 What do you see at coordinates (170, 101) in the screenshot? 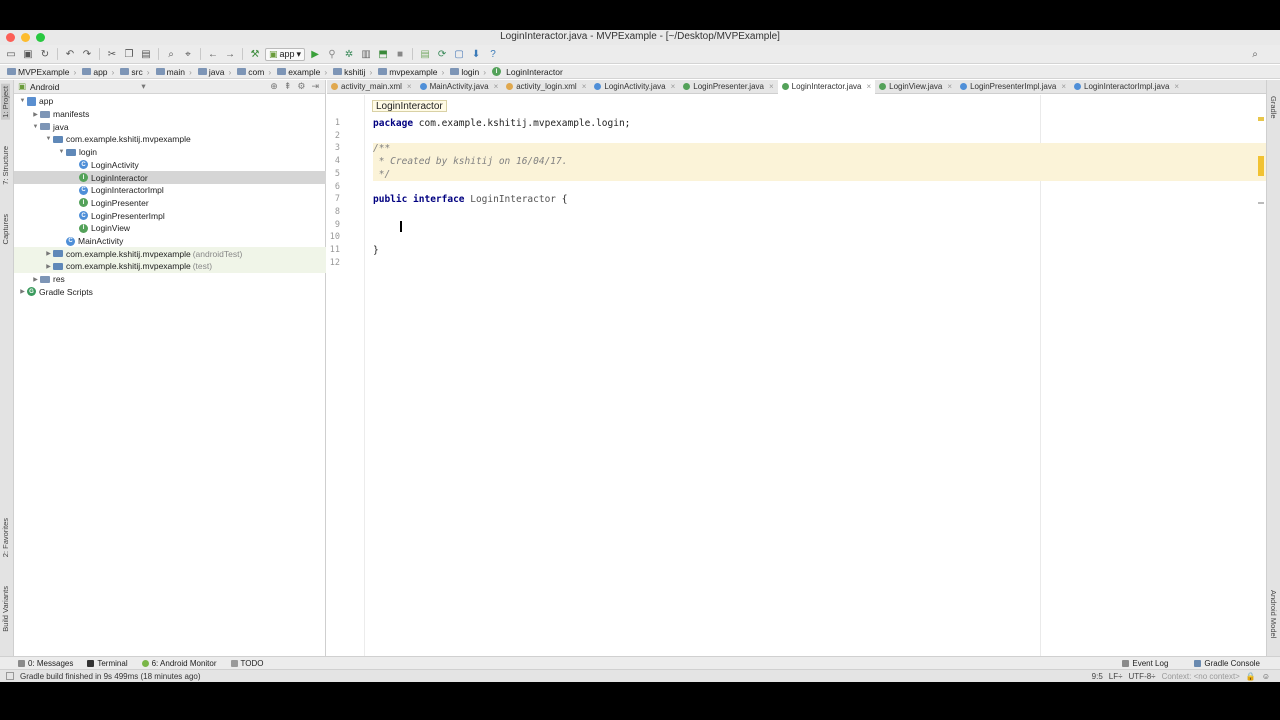
I see `tree-item: ▼ app` at bounding box center [170, 101].